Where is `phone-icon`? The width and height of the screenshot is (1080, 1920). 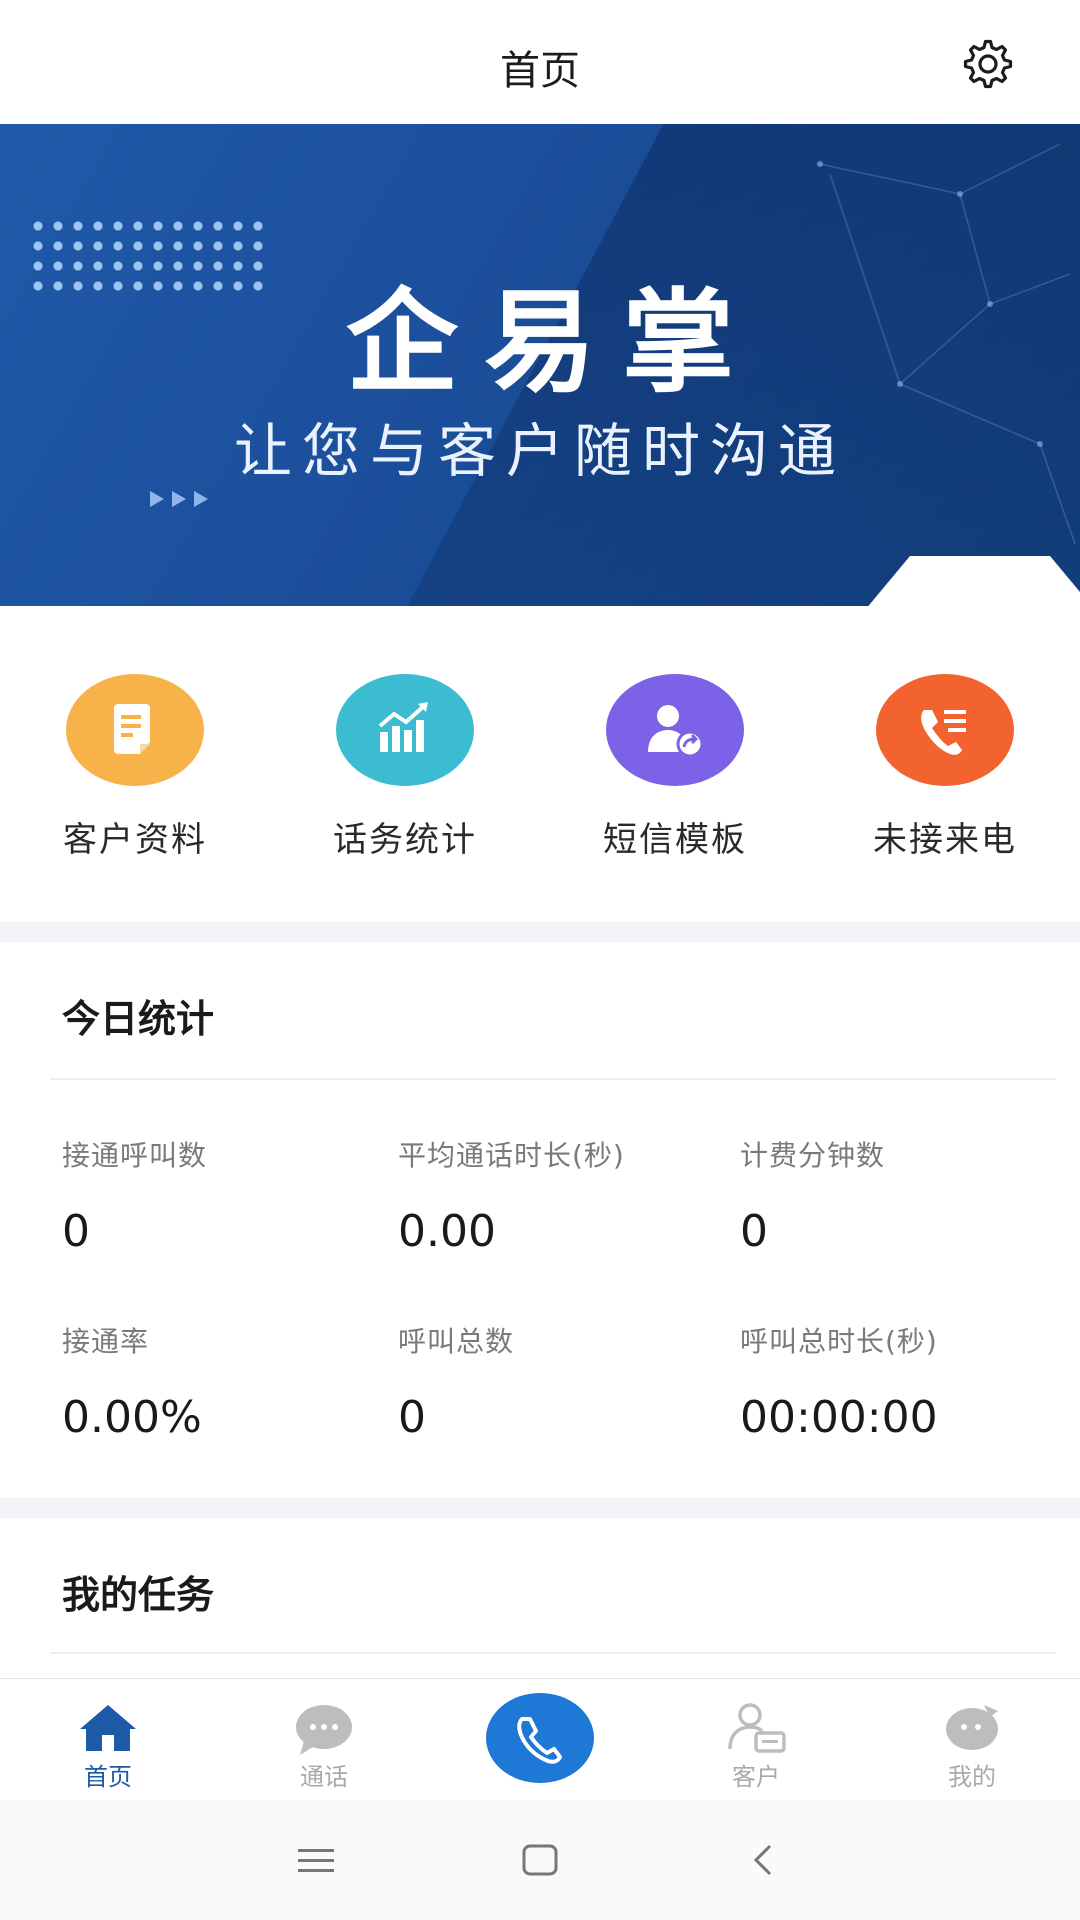
phone-icon is located at coordinates (539, 1740).